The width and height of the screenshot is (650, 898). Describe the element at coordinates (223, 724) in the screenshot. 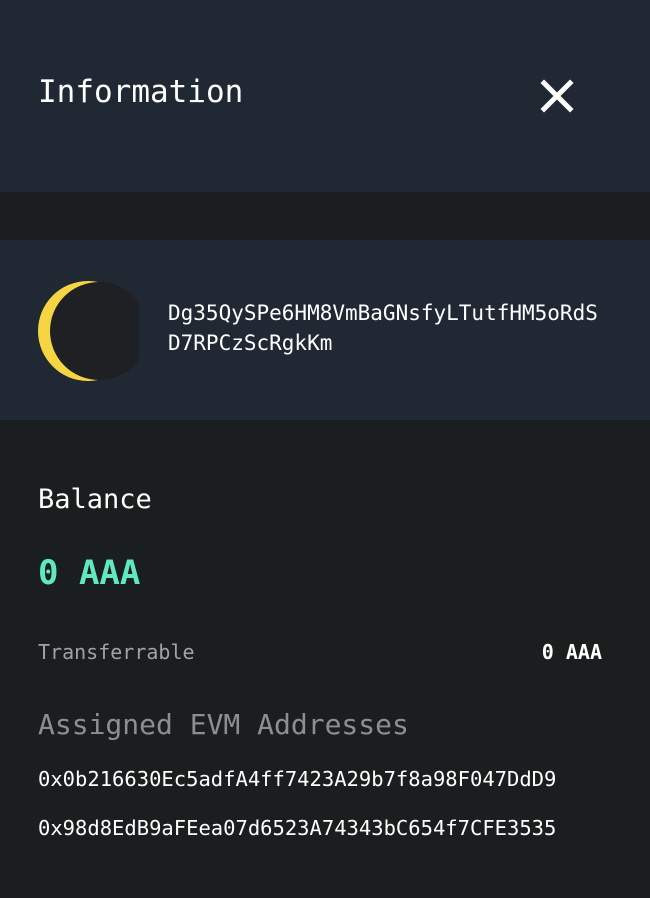

I see `evm-addresses-heading: Assigned EVM Addresses` at that location.